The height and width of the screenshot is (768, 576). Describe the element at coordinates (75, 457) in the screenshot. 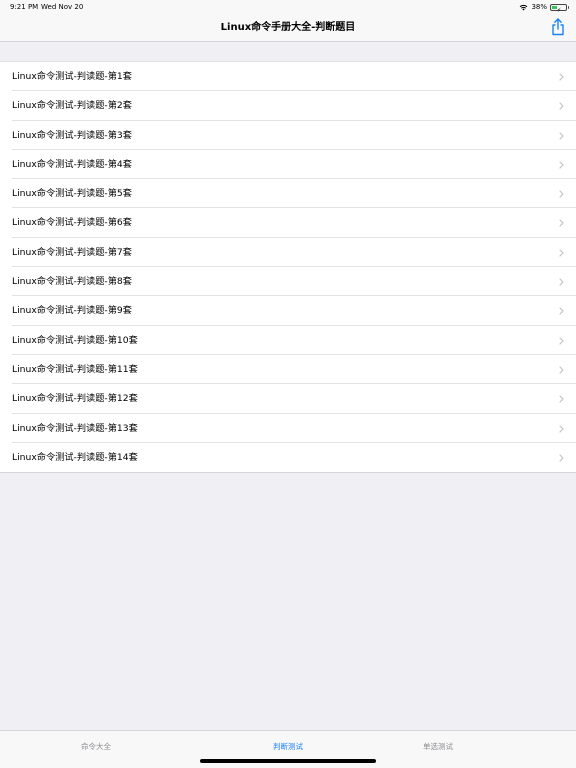

I see `list-item-label: Linux命令测试-判读题-第14套` at that location.